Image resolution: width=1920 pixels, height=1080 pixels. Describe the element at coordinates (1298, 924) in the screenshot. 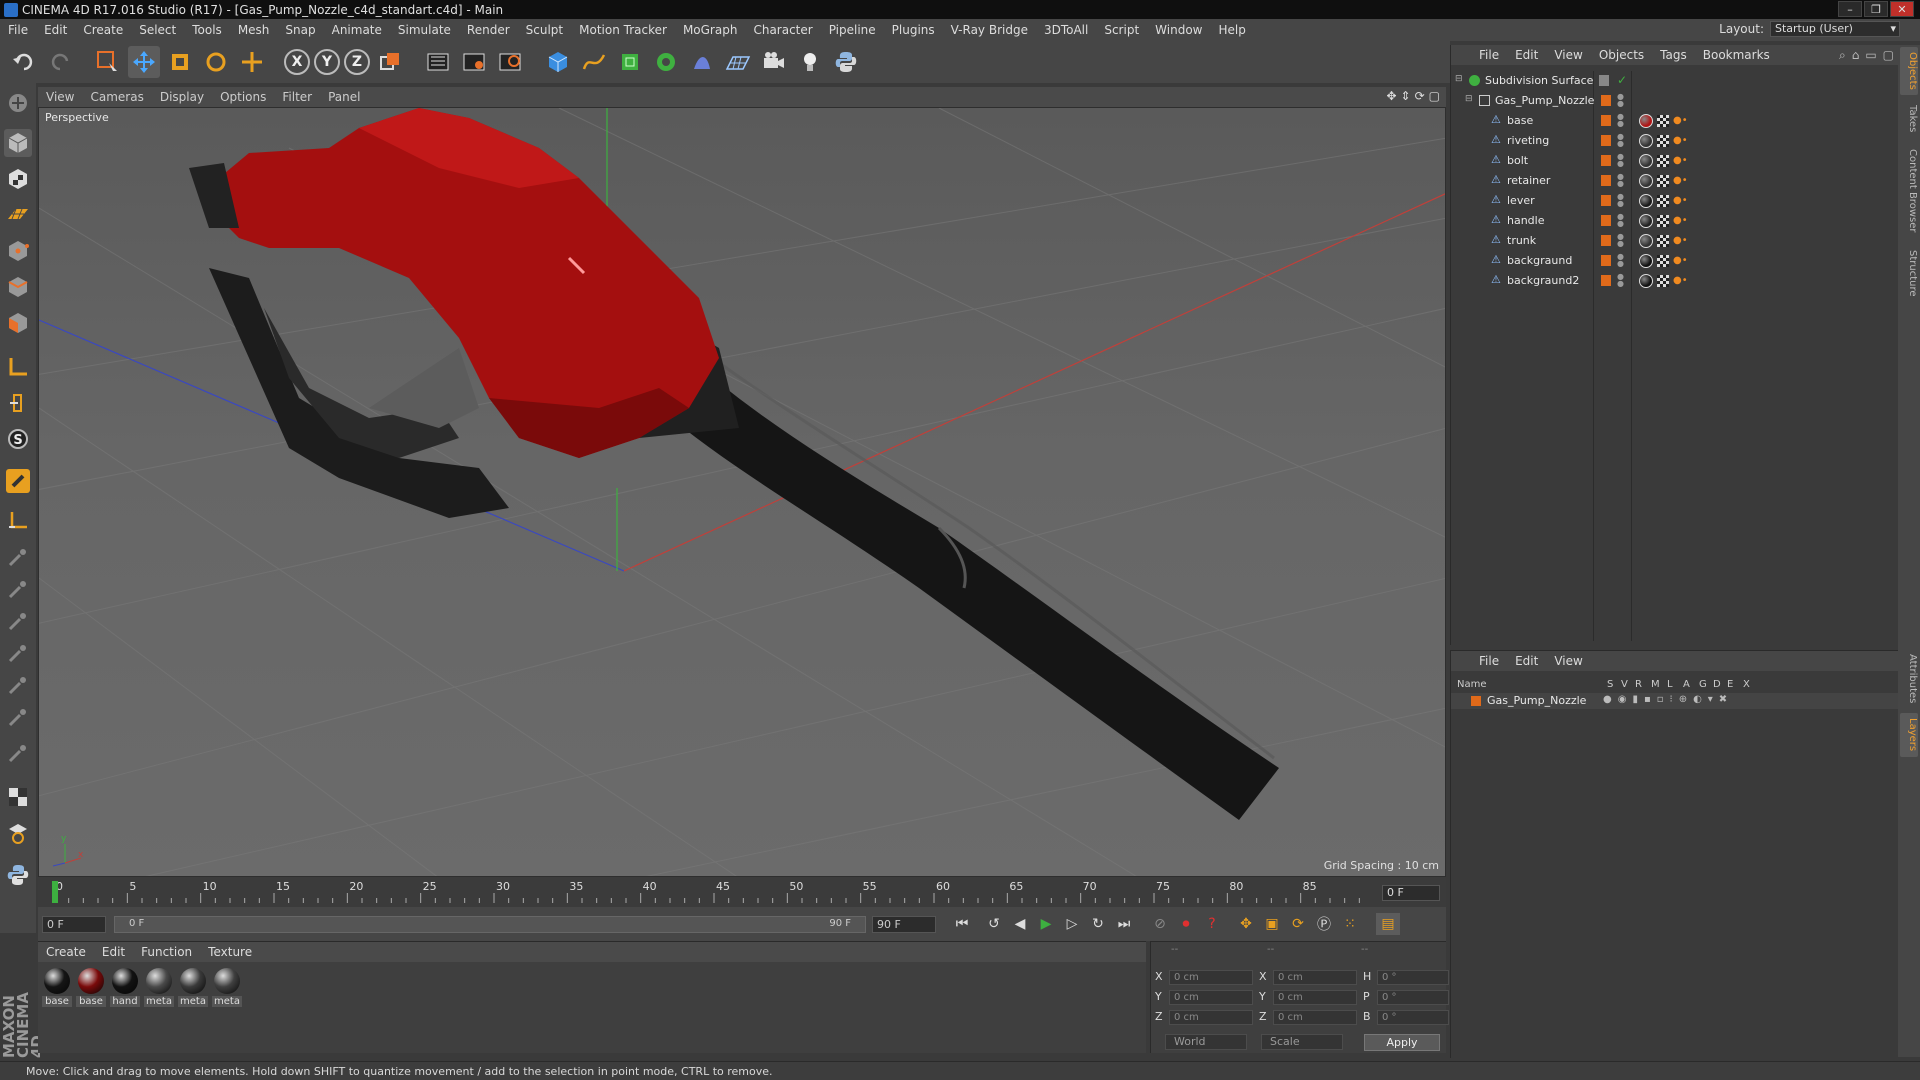

I see `key-rotation-icon: ⟳` at that location.